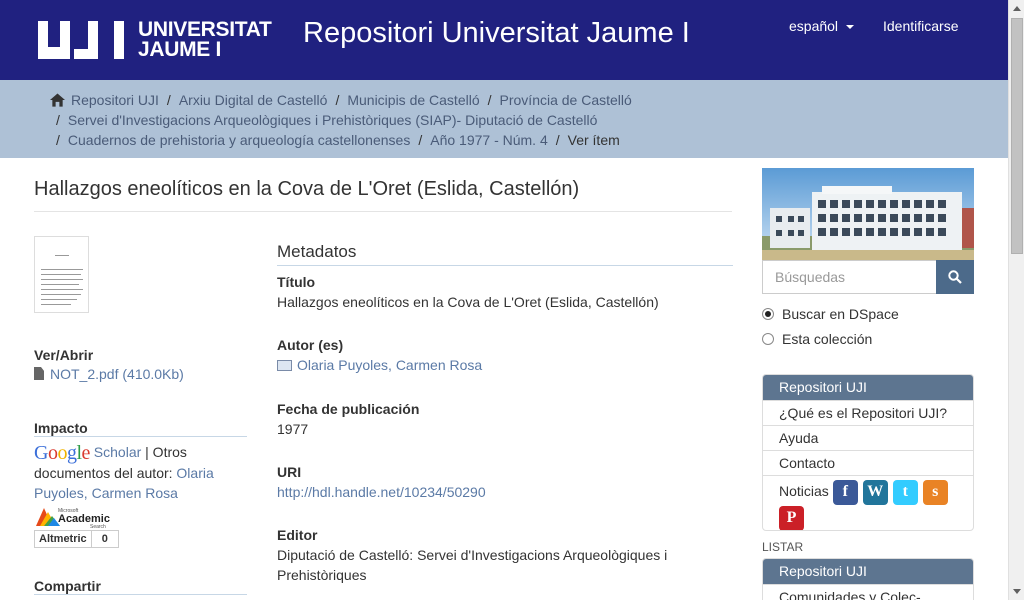  Describe the element at coordinates (814, 26) in the screenshot. I see `language-label: español` at that location.